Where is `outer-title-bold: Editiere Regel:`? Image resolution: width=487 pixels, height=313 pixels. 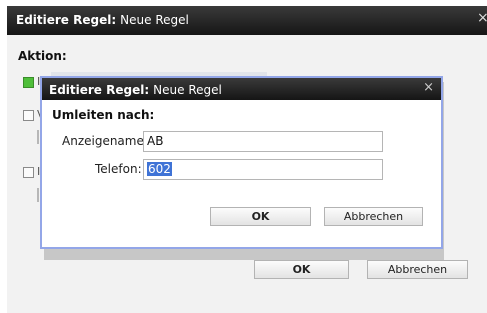
outer-title-bold: Editiere Regel: is located at coordinates (66, 20).